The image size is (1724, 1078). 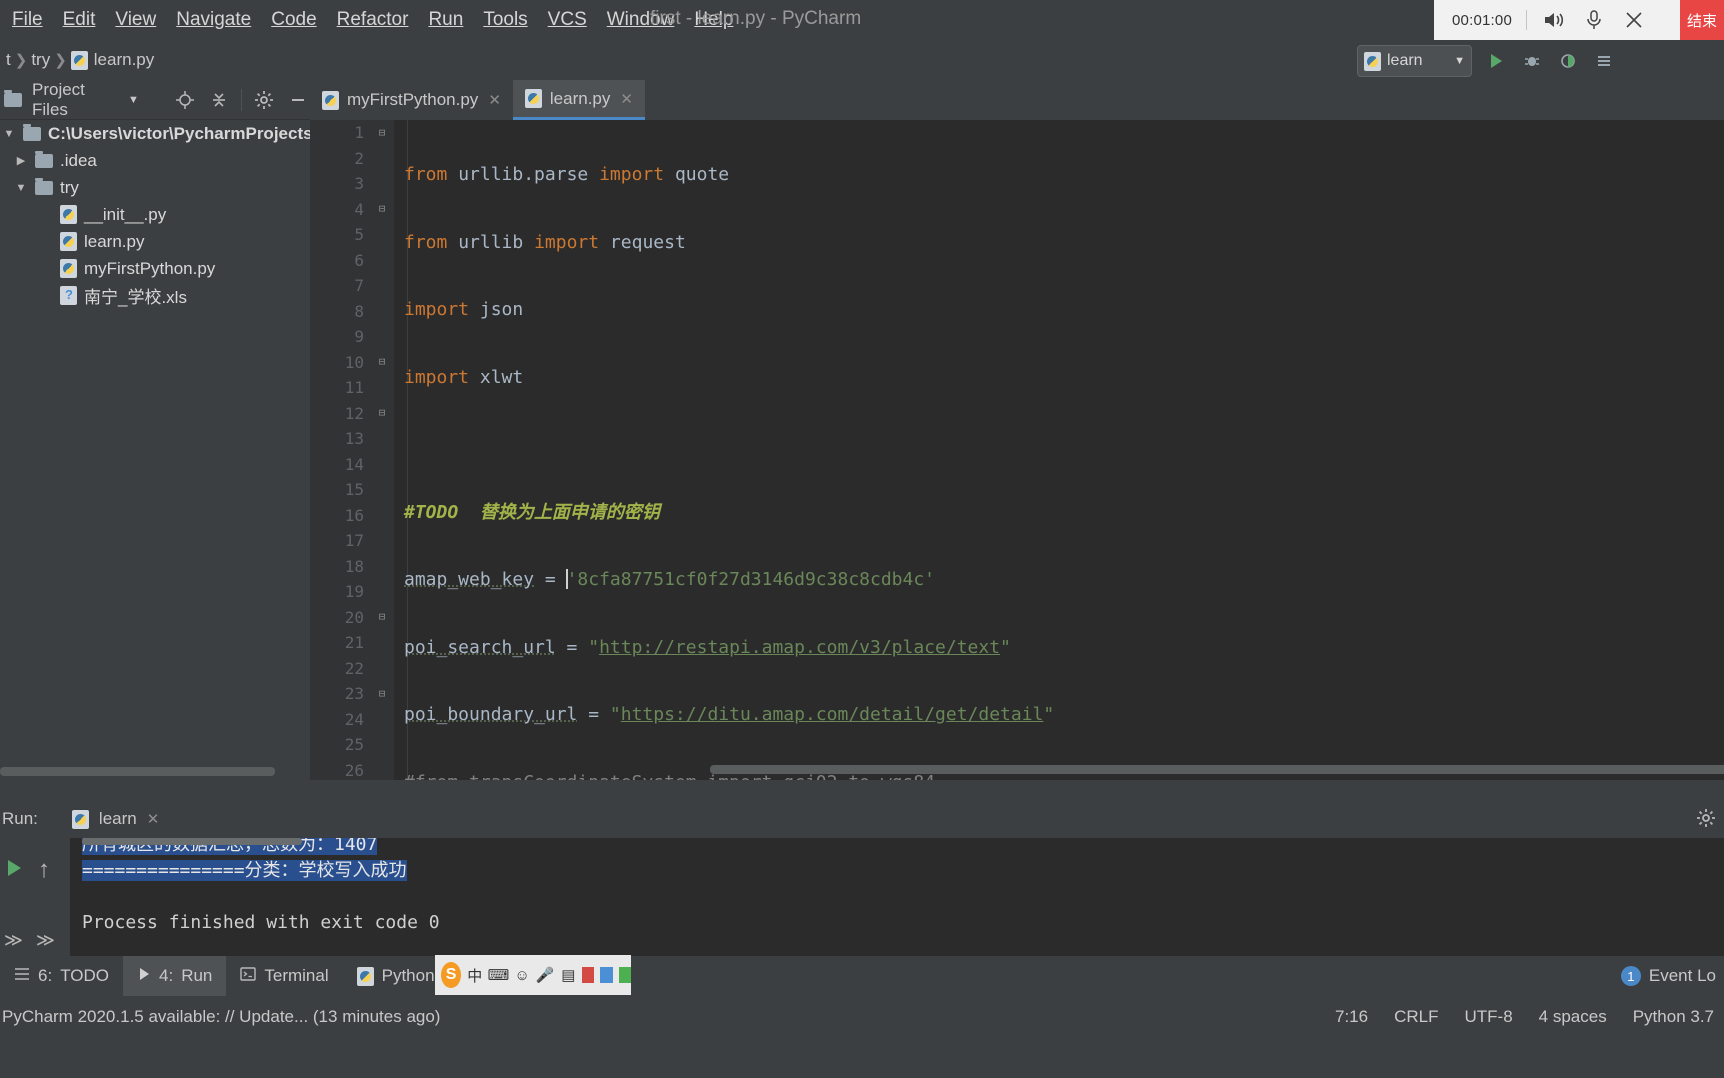 What do you see at coordinates (14, 870) in the screenshot?
I see `rerun-icon` at bounding box center [14, 870].